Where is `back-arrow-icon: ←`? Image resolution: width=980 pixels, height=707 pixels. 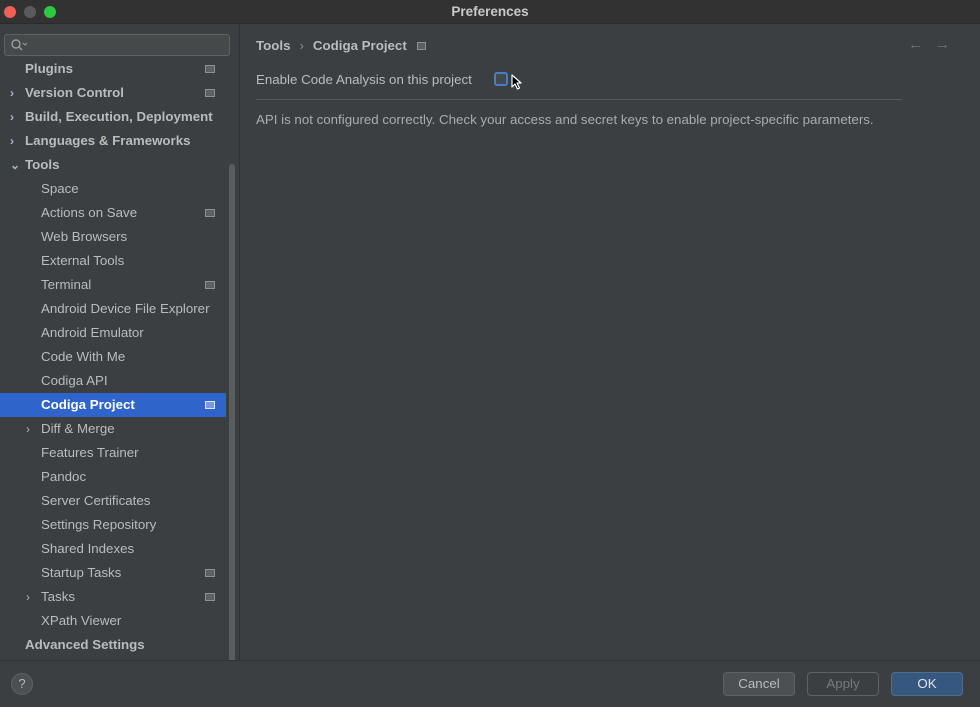
back-arrow-icon: ← is located at coordinates (921, 44).